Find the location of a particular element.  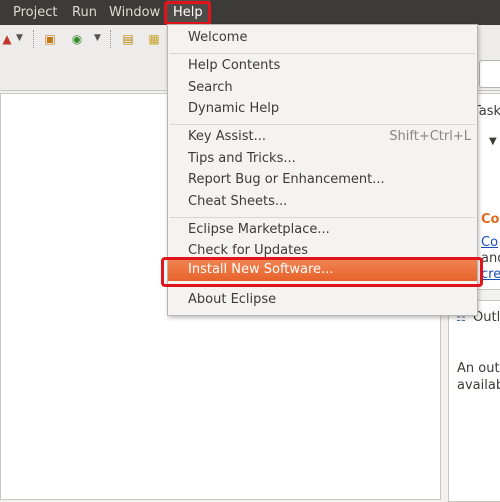

menu-run: Run is located at coordinates (84, 12).